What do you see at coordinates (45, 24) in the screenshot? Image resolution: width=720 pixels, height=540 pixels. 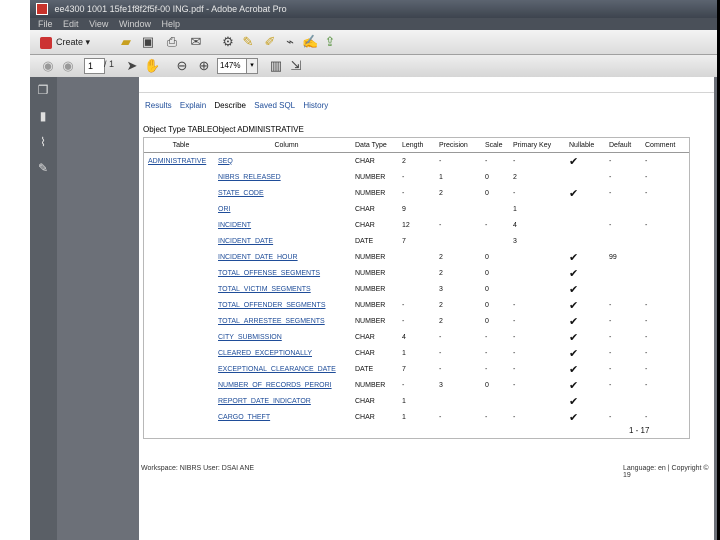 I see `menu-file: File` at bounding box center [45, 24].